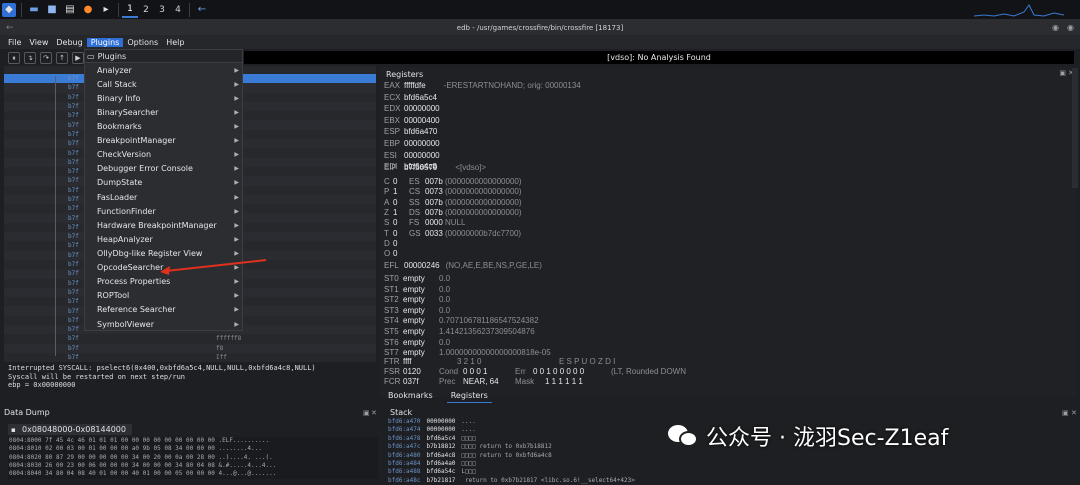  I want to click on analysis-banner: [vdso]: No Analysis Found, so click(659, 57).